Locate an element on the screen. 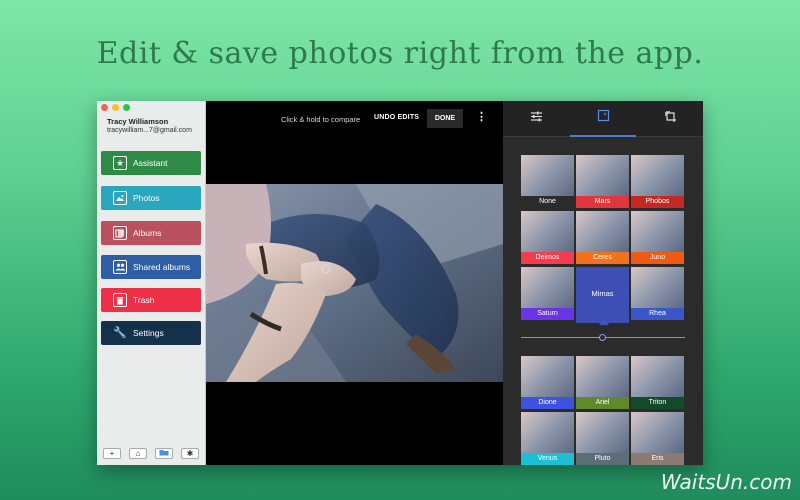 The width and height of the screenshot is (800, 500). filter-label: Dione is located at coordinates (547, 403).